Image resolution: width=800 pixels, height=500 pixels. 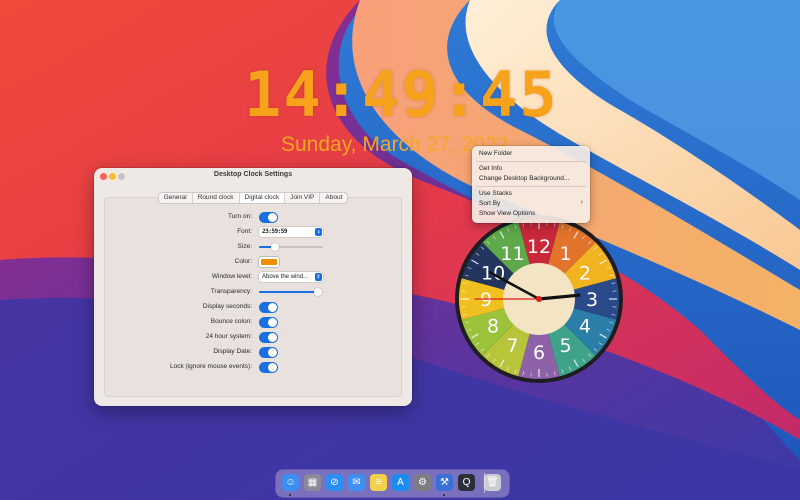 What do you see at coordinates (275, 247) in the screenshot?
I see `size-slider-knob` at bounding box center [275, 247].